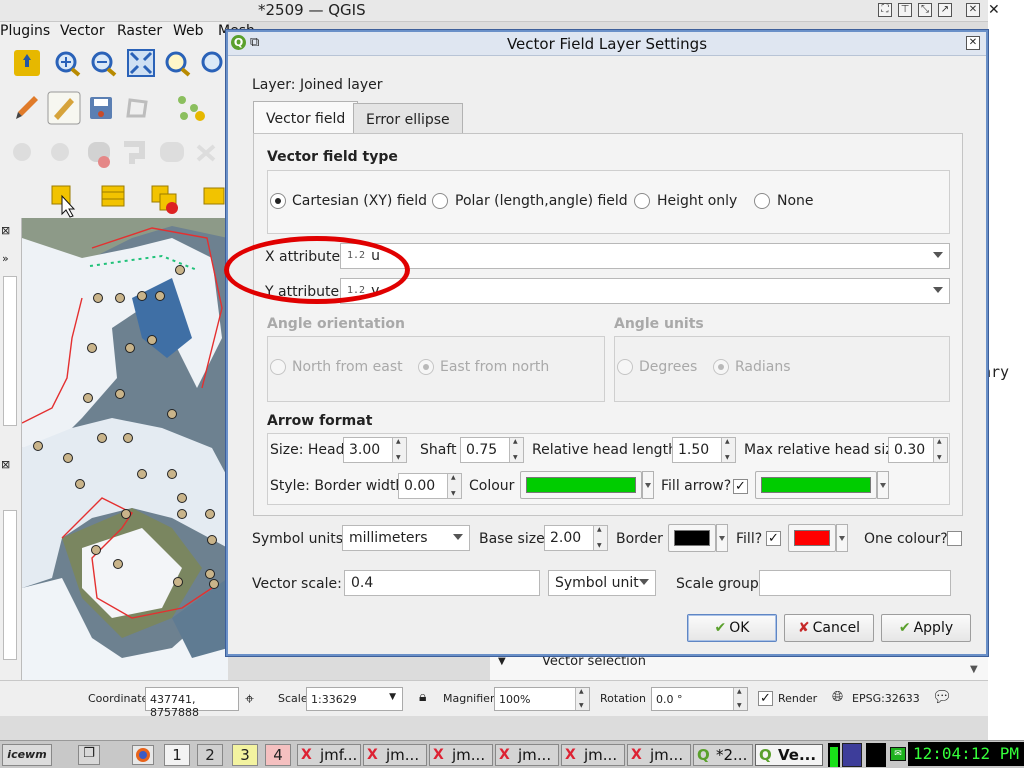 The width and height of the screenshot is (1024, 768). I want to click on save-edits-icon, so click(101, 108).